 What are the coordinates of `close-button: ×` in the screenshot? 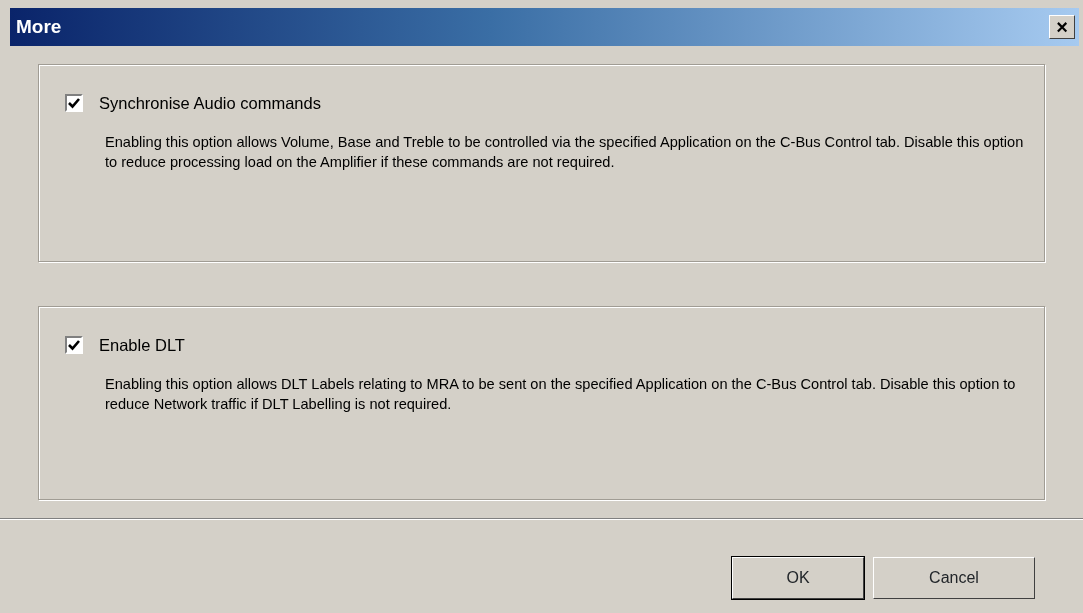 It's located at (1062, 27).